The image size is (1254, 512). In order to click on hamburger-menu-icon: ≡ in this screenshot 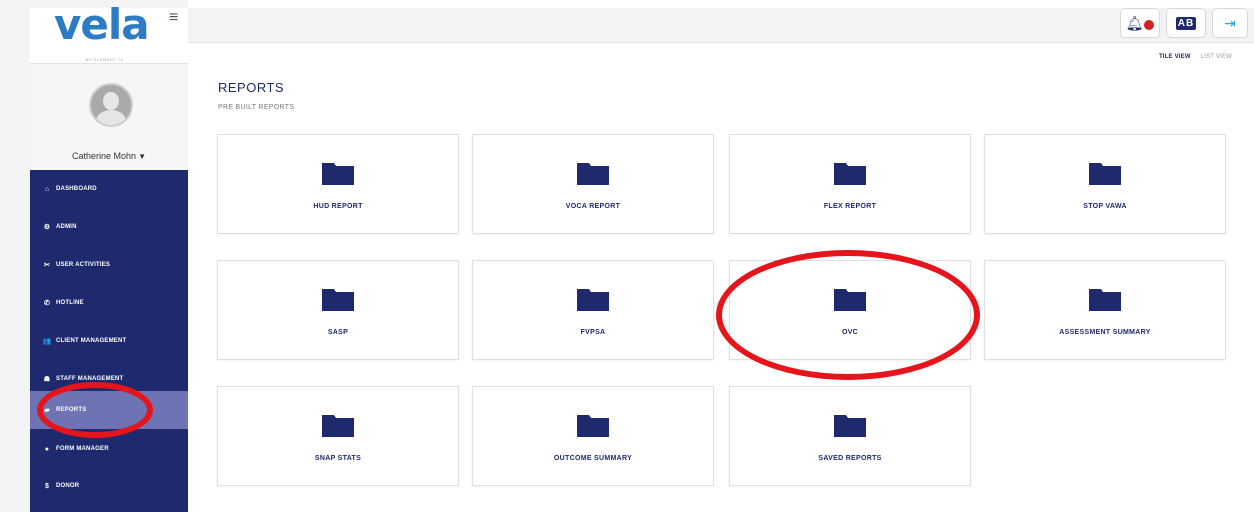, I will do `click(173, 18)`.